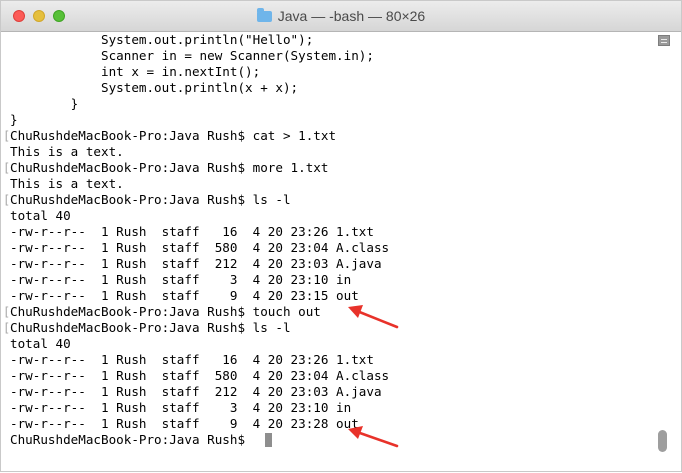 The height and width of the screenshot is (473, 682). What do you see at coordinates (664, 40) in the screenshot?
I see `scrollbar-menu-icon` at bounding box center [664, 40].